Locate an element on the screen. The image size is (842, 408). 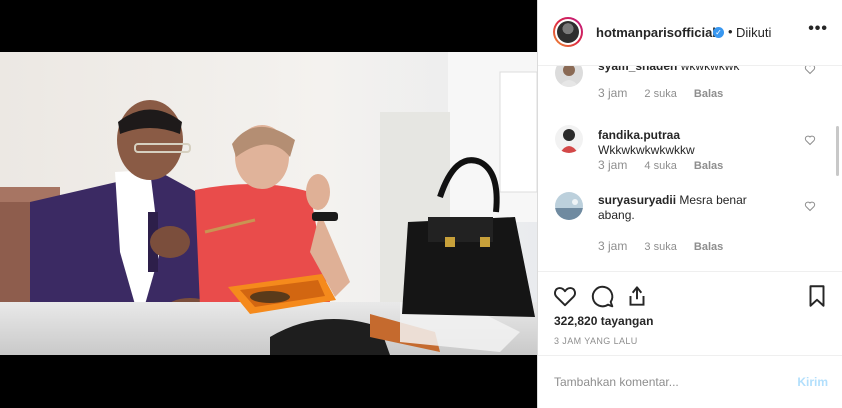
comment-meta: 3 jam 3 suka Balas is located at coordinates (667, 246).